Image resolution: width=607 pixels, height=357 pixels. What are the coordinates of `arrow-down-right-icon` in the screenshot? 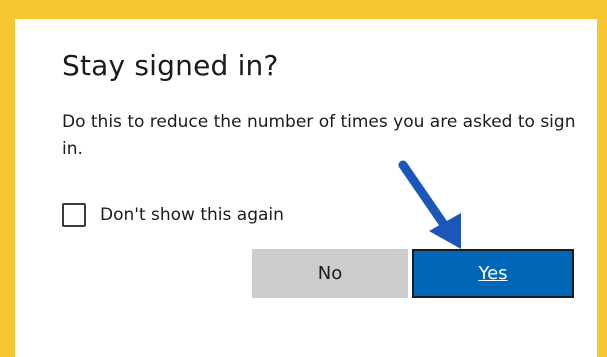 It's located at (429, 204).